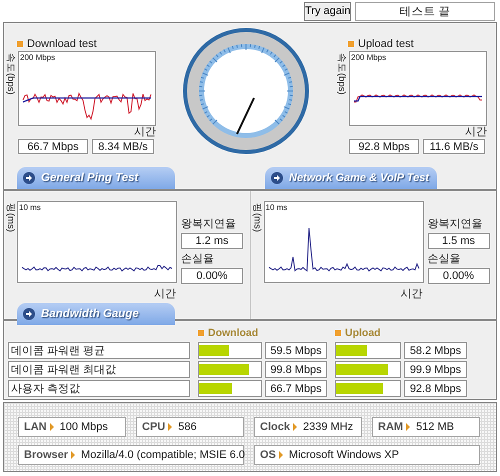 Image resolution: width=500 pixels, height=476 pixels. What do you see at coordinates (391, 427) in the screenshot?
I see `info-label: RAM` at bounding box center [391, 427].